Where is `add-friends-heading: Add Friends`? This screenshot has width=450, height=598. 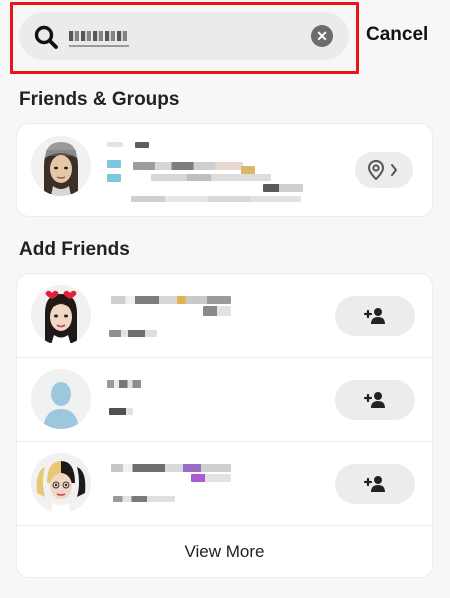
add-friends-heading: Add Friends is located at coordinates (74, 249).